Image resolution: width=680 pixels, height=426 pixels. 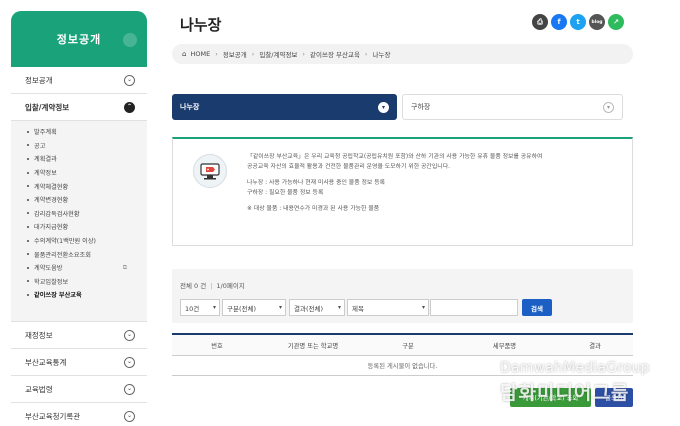 What do you see at coordinates (284, 107) in the screenshot?
I see `tab-share: 나누장 ▾` at bounding box center [284, 107].